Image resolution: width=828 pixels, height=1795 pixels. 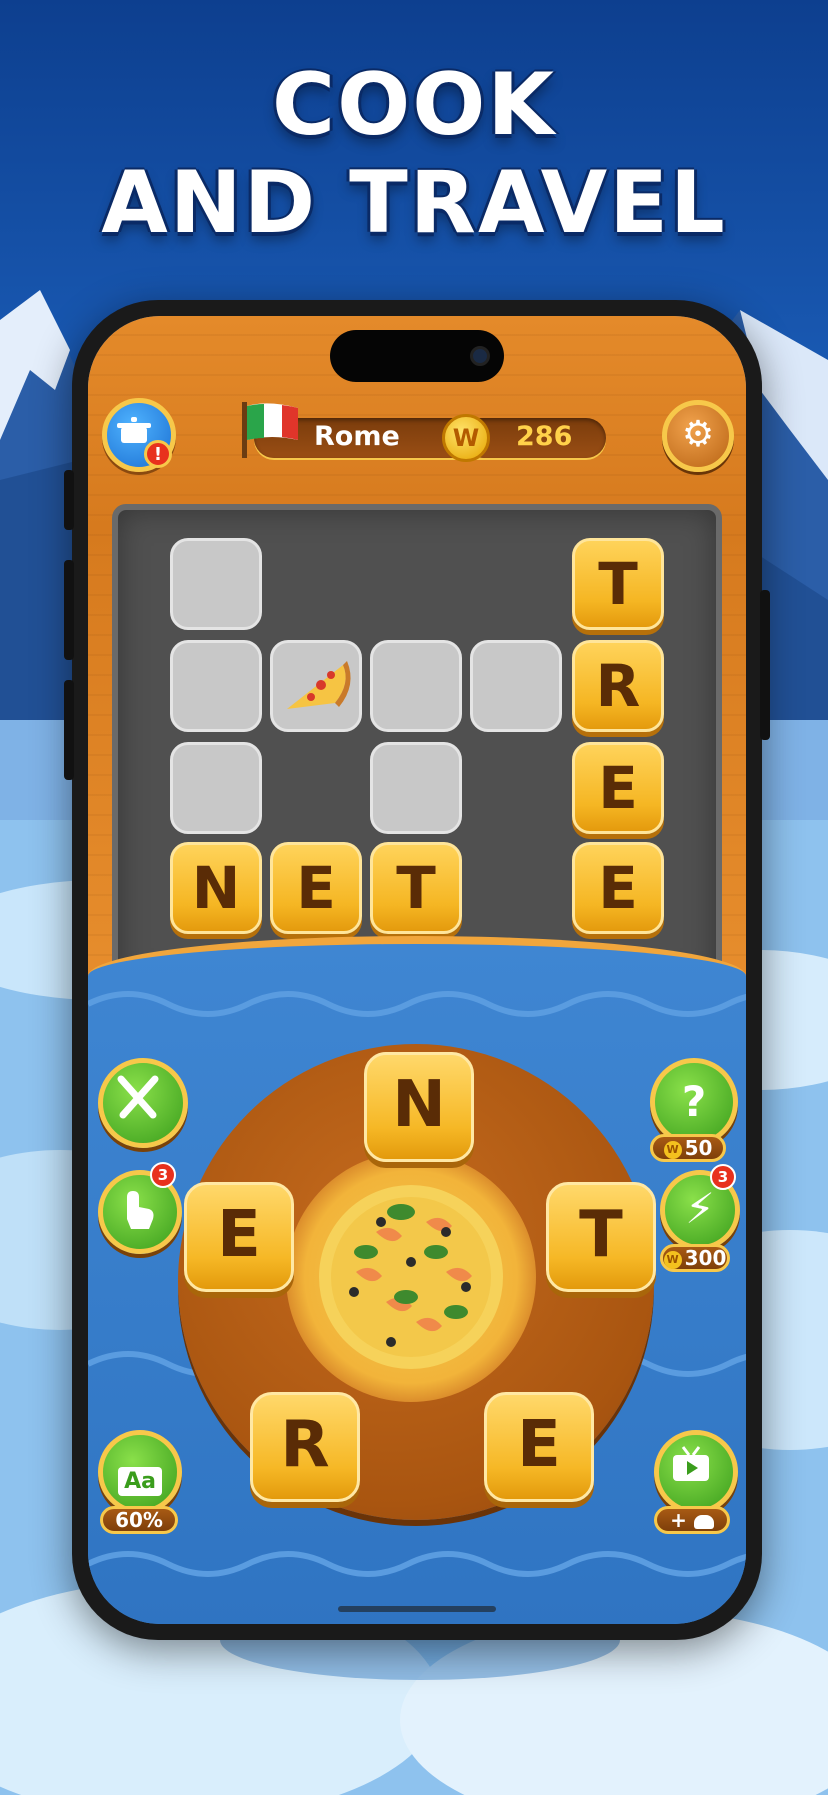 What do you see at coordinates (698, 1148) in the screenshot?
I see `chef-hint-price-value: 50` at bounding box center [698, 1148].